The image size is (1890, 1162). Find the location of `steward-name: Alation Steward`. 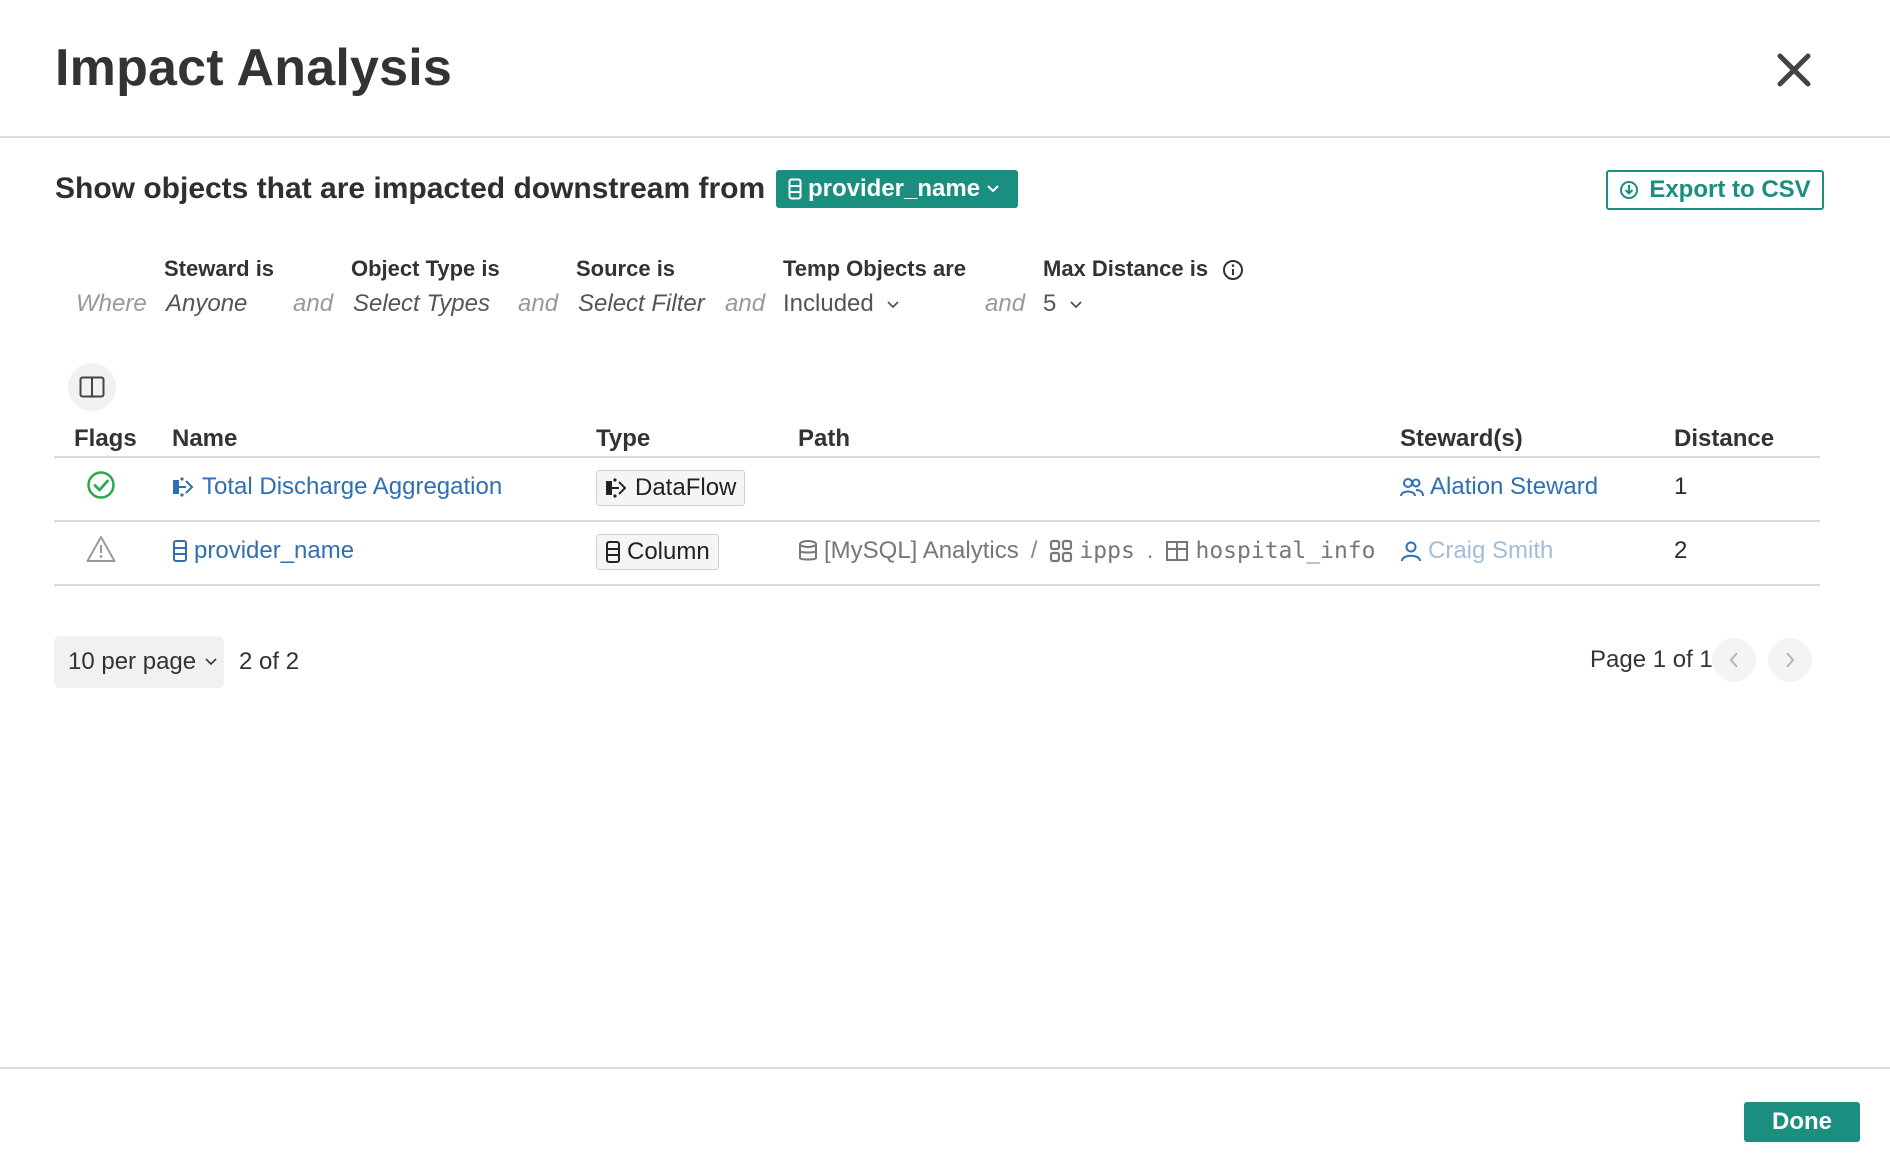

steward-name: Alation Steward is located at coordinates (1514, 486).